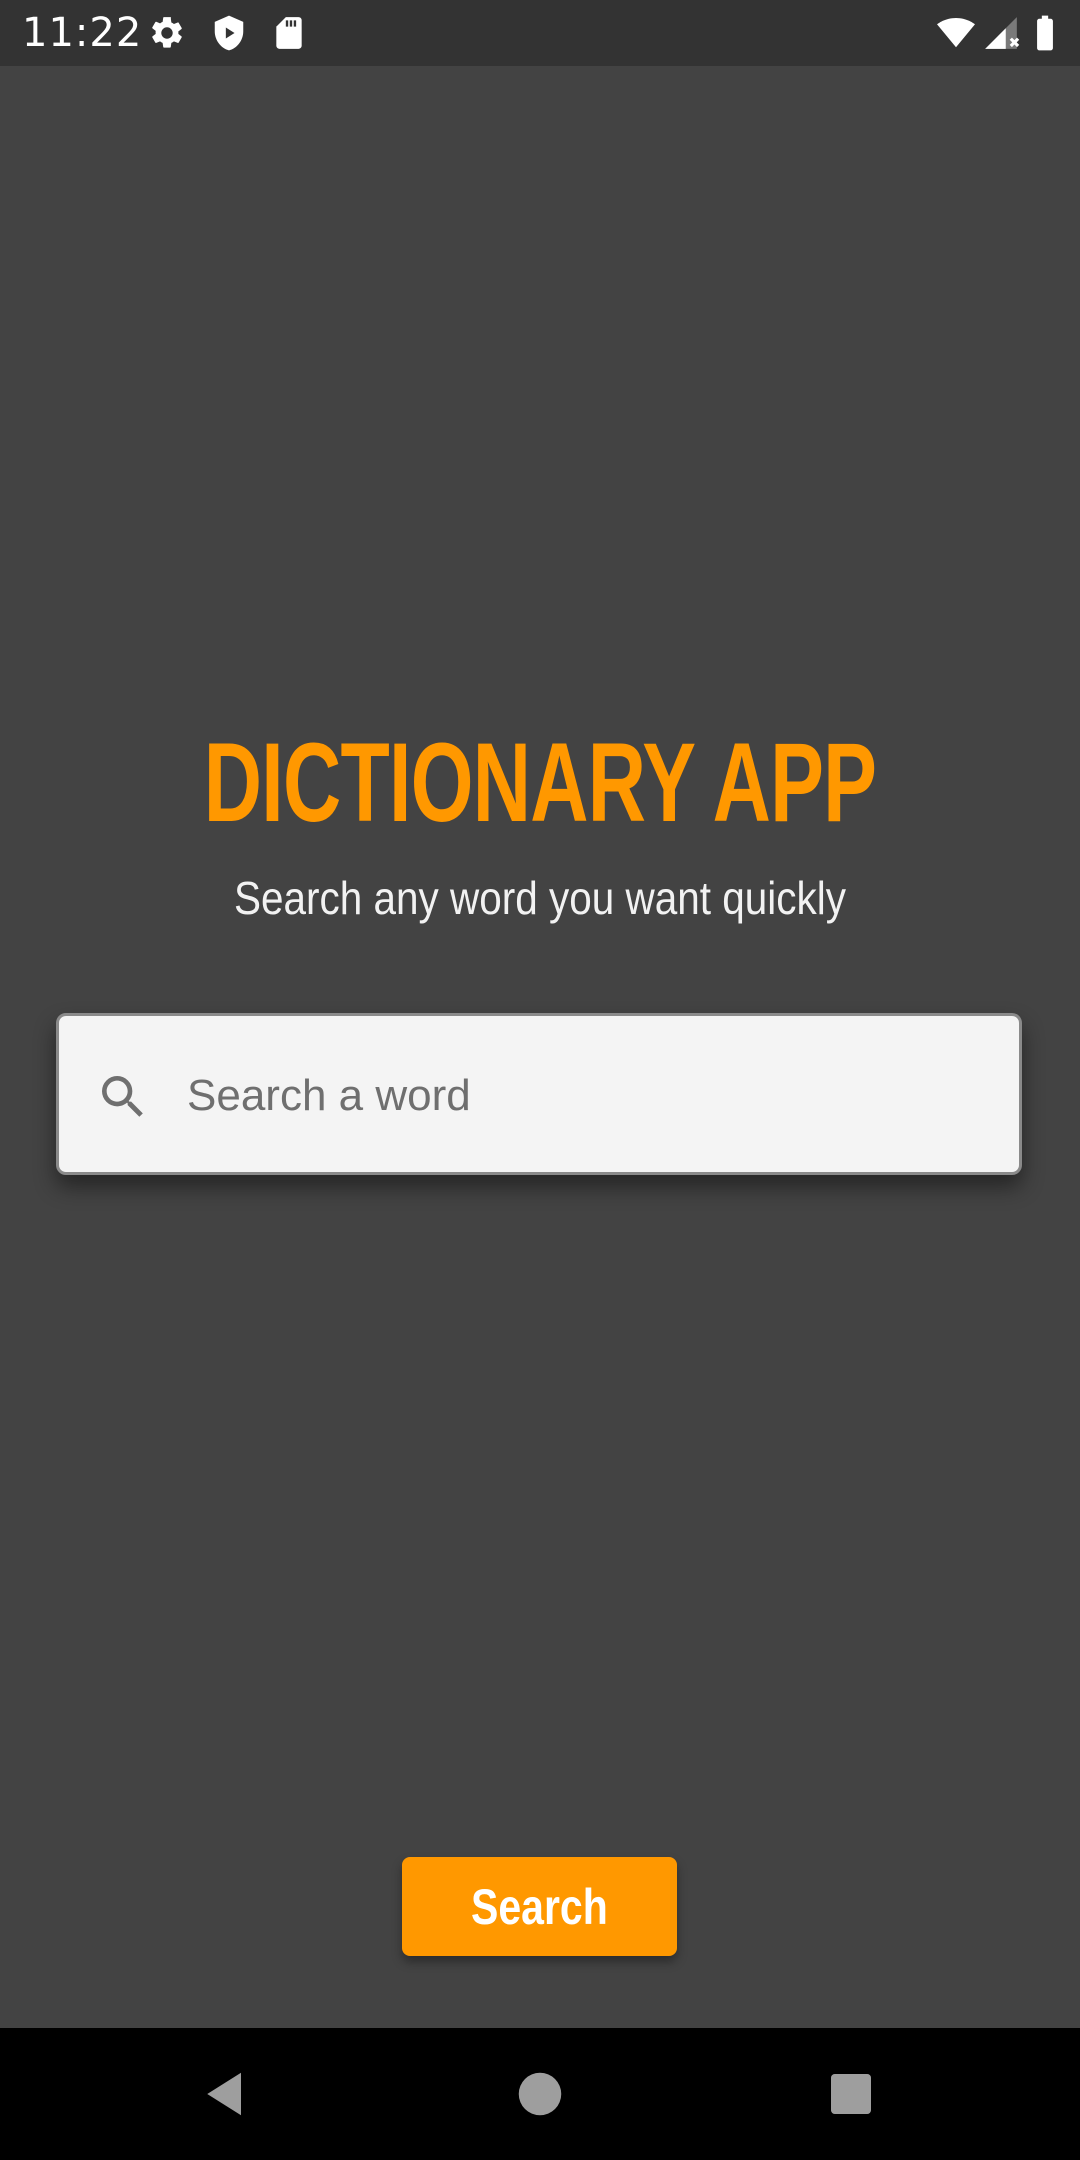 This screenshot has height=2160, width=1080. What do you see at coordinates (1001, 33) in the screenshot?
I see `cell-signal-icon` at bounding box center [1001, 33].